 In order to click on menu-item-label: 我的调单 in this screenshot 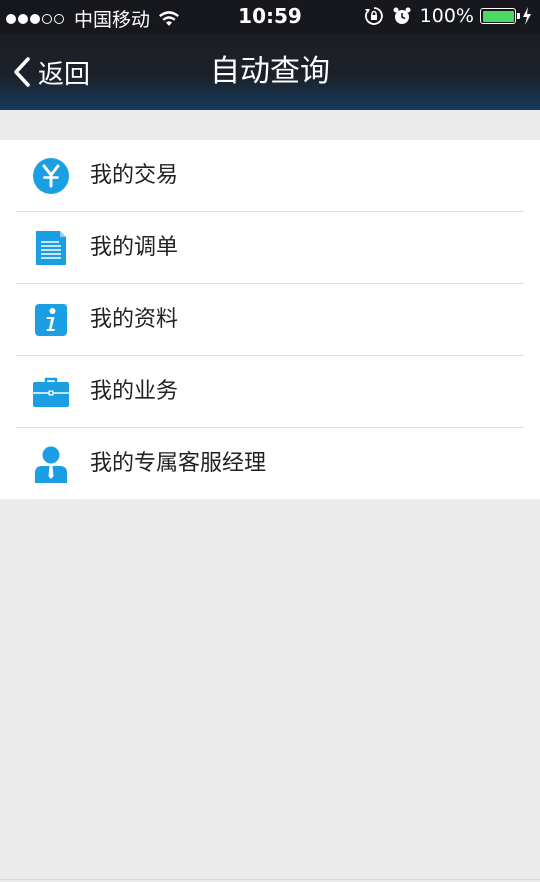, I will do `click(134, 247)`.